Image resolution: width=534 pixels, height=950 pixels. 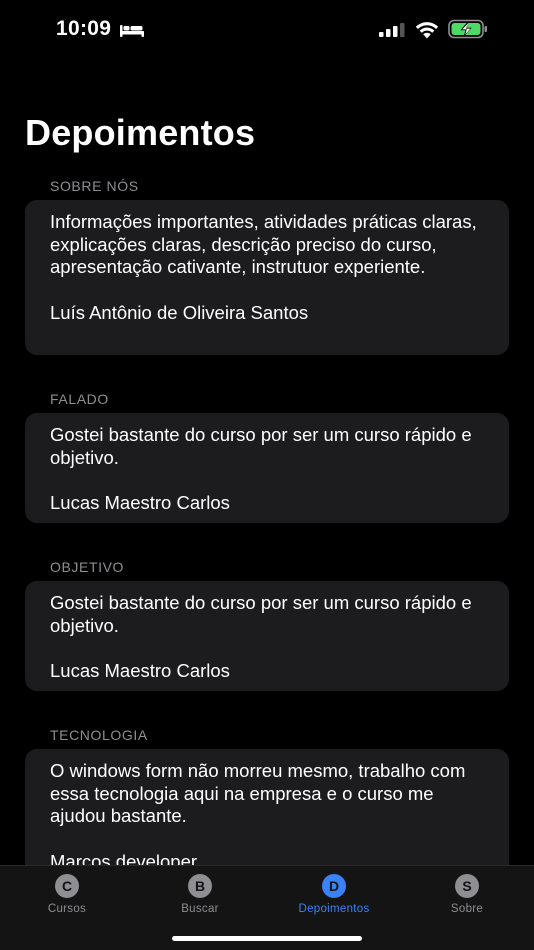 I want to click on wifi-icon, so click(x=427, y=30).